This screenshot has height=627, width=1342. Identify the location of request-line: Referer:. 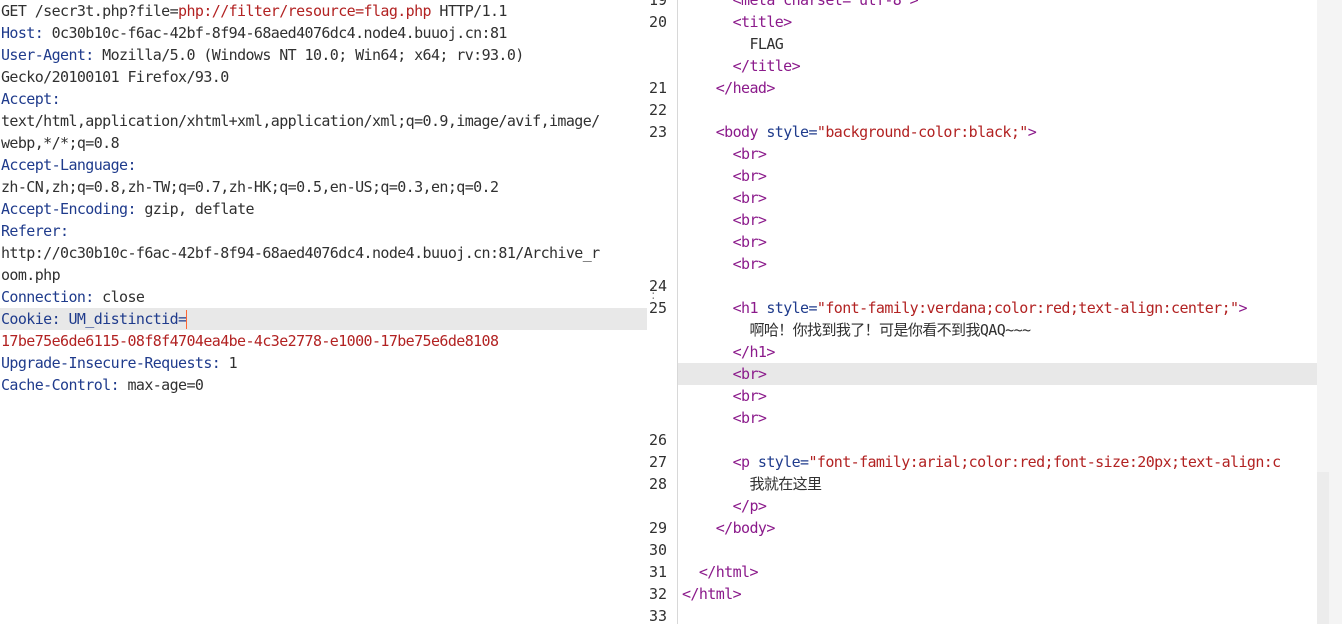
(323, 231).